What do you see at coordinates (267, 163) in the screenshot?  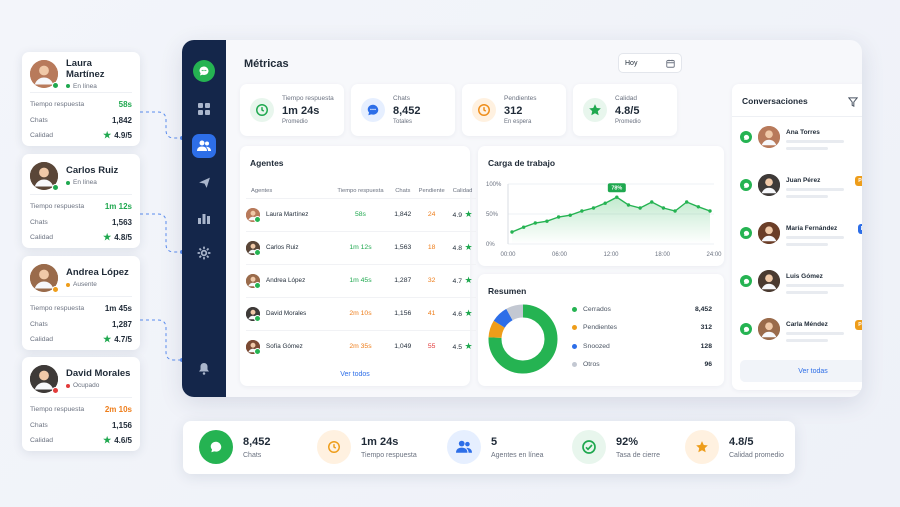 I see `agents-title: Agentes` at bounding box center [267, 163].